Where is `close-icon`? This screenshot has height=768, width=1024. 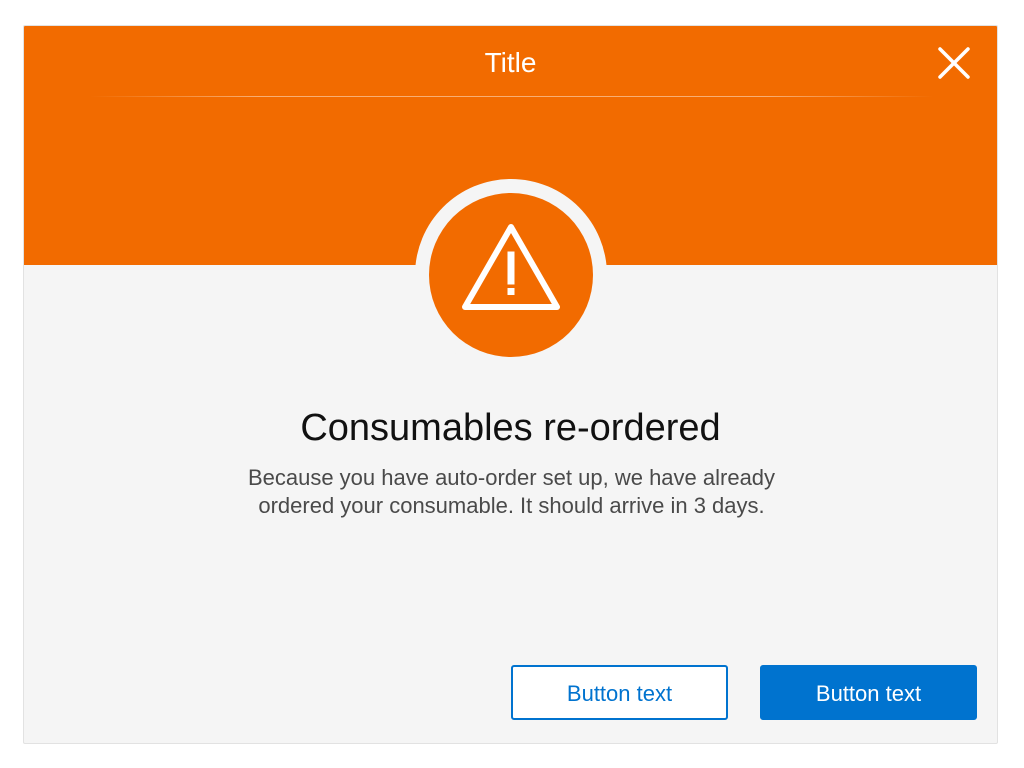 close-icon is located at coordinates (954, 63).